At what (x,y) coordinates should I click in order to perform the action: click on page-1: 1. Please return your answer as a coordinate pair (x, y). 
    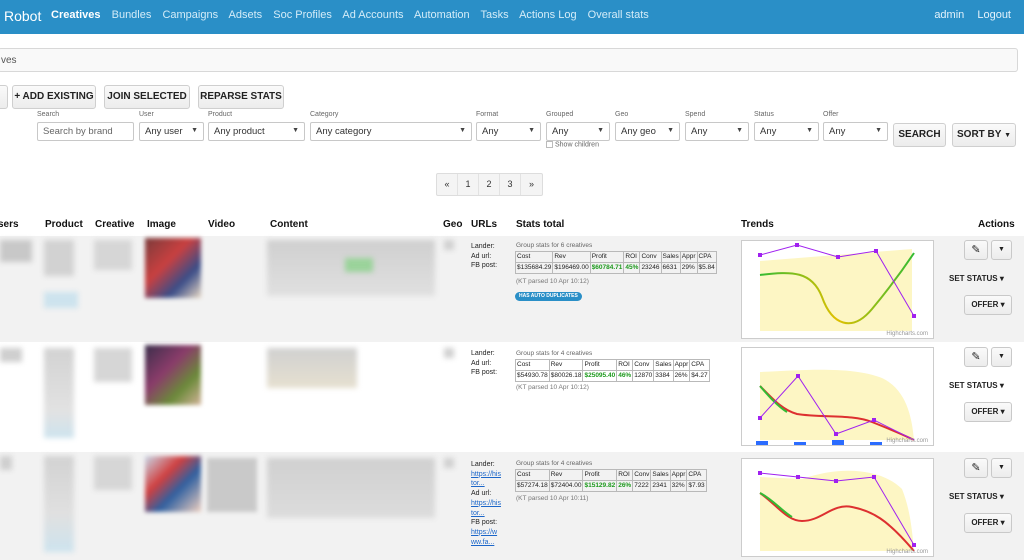
    Looking at the image, I should click on (468, 184).